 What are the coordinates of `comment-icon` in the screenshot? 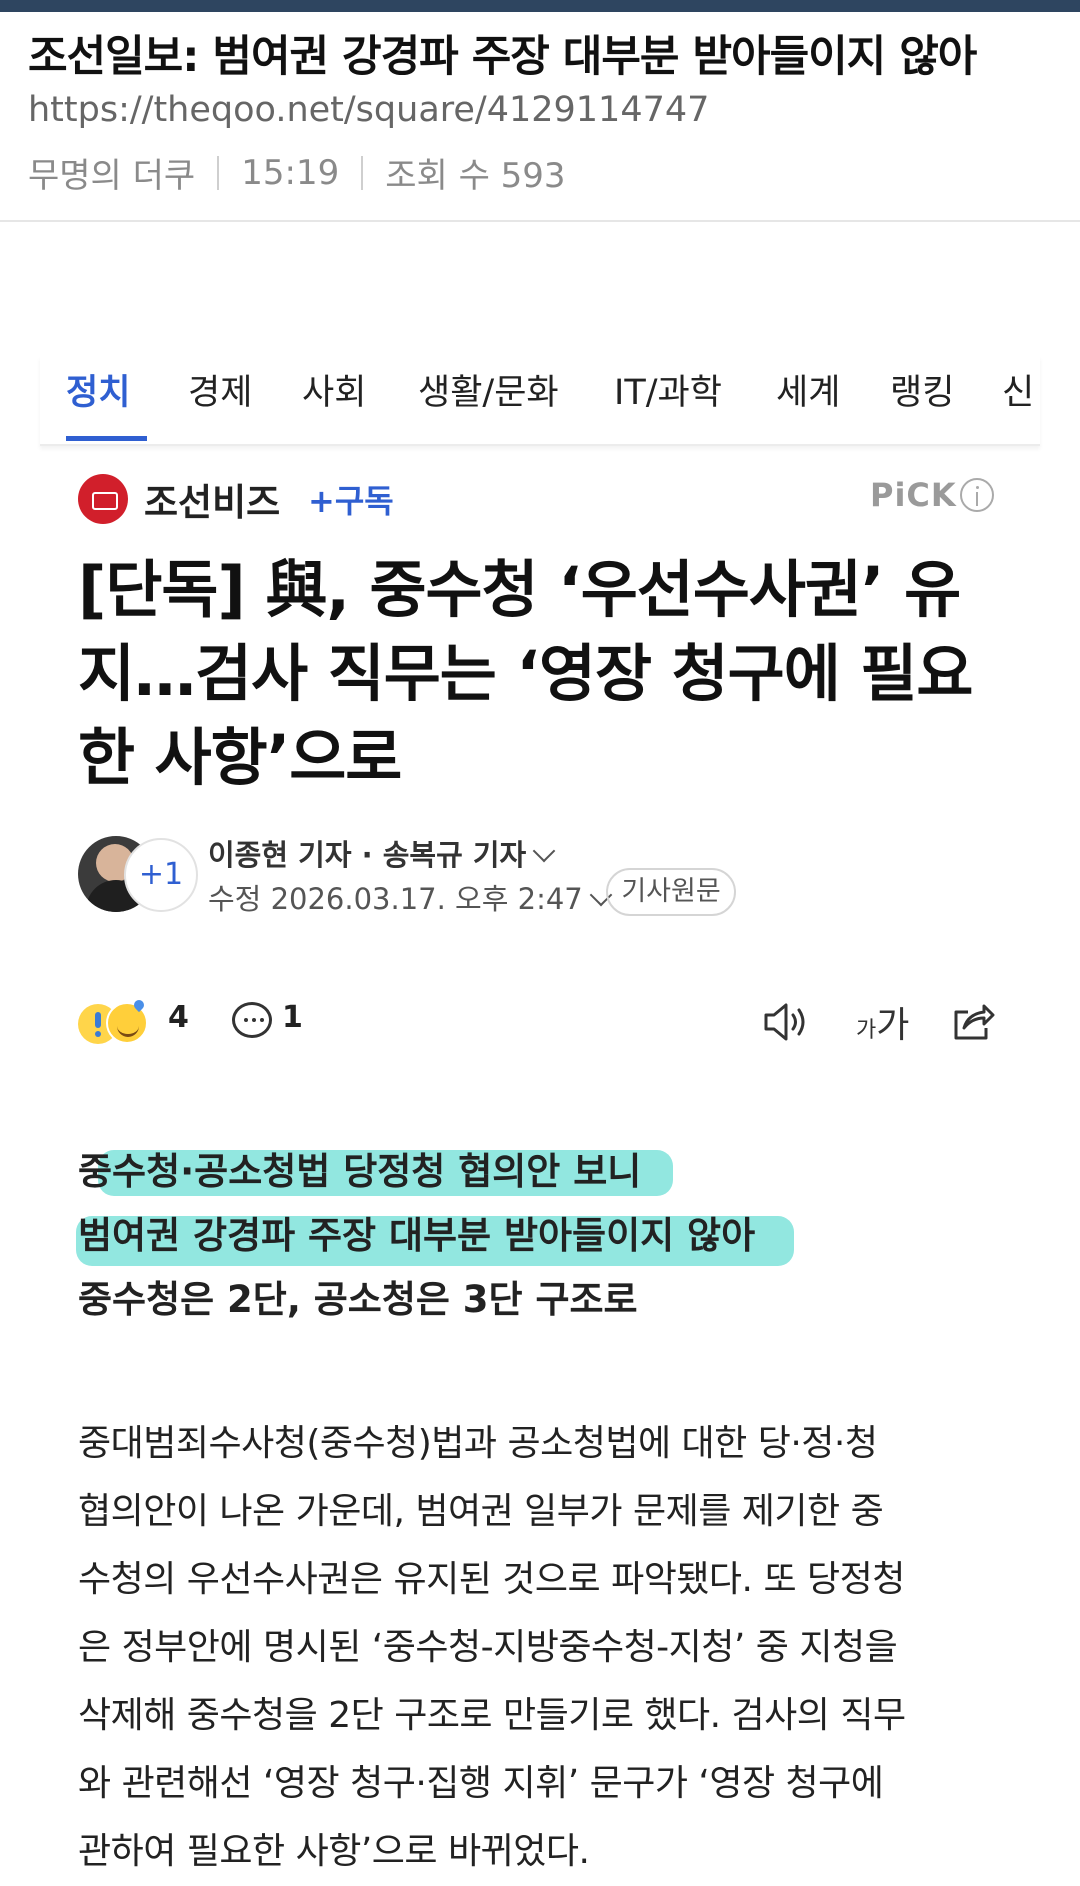 It's located at (252, 1020).